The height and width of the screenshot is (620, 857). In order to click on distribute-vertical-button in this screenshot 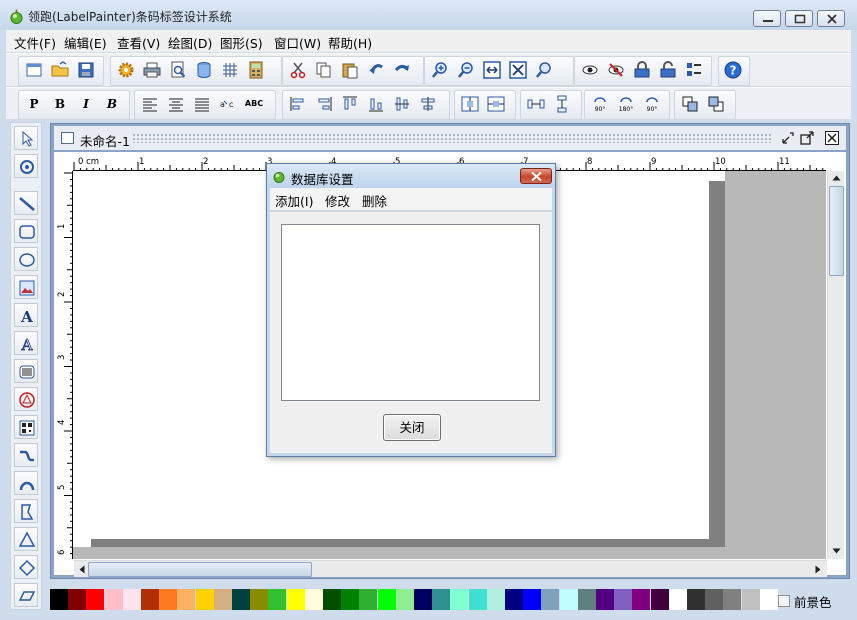, I will do `click(562, 104)`.